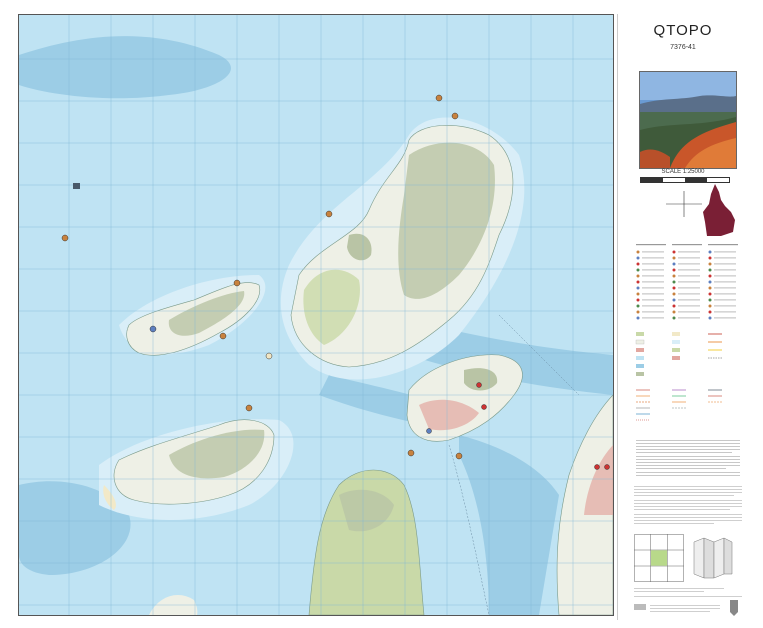  Describe the element at coordinates (76, 186) in the screenshot. I see `structure-marker` at that location.